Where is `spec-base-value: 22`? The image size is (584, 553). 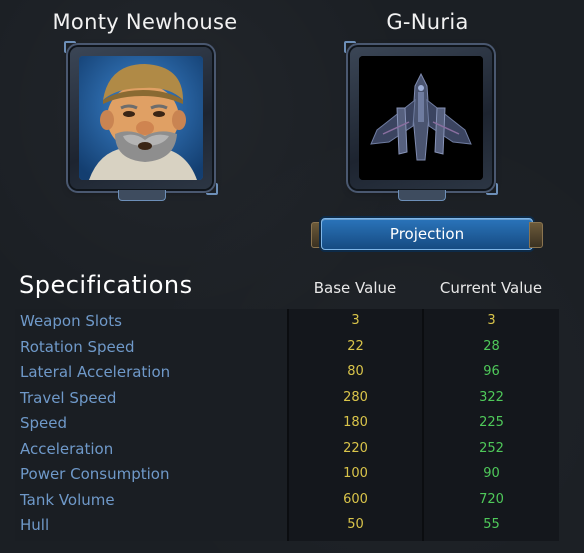
spec-base-value: 22 is located at coordinates (355, 346).